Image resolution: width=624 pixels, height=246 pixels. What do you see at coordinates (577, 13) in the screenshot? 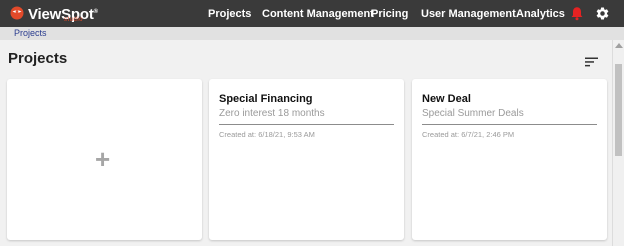
I see `bell-icon` at bounding box center [577, 13].